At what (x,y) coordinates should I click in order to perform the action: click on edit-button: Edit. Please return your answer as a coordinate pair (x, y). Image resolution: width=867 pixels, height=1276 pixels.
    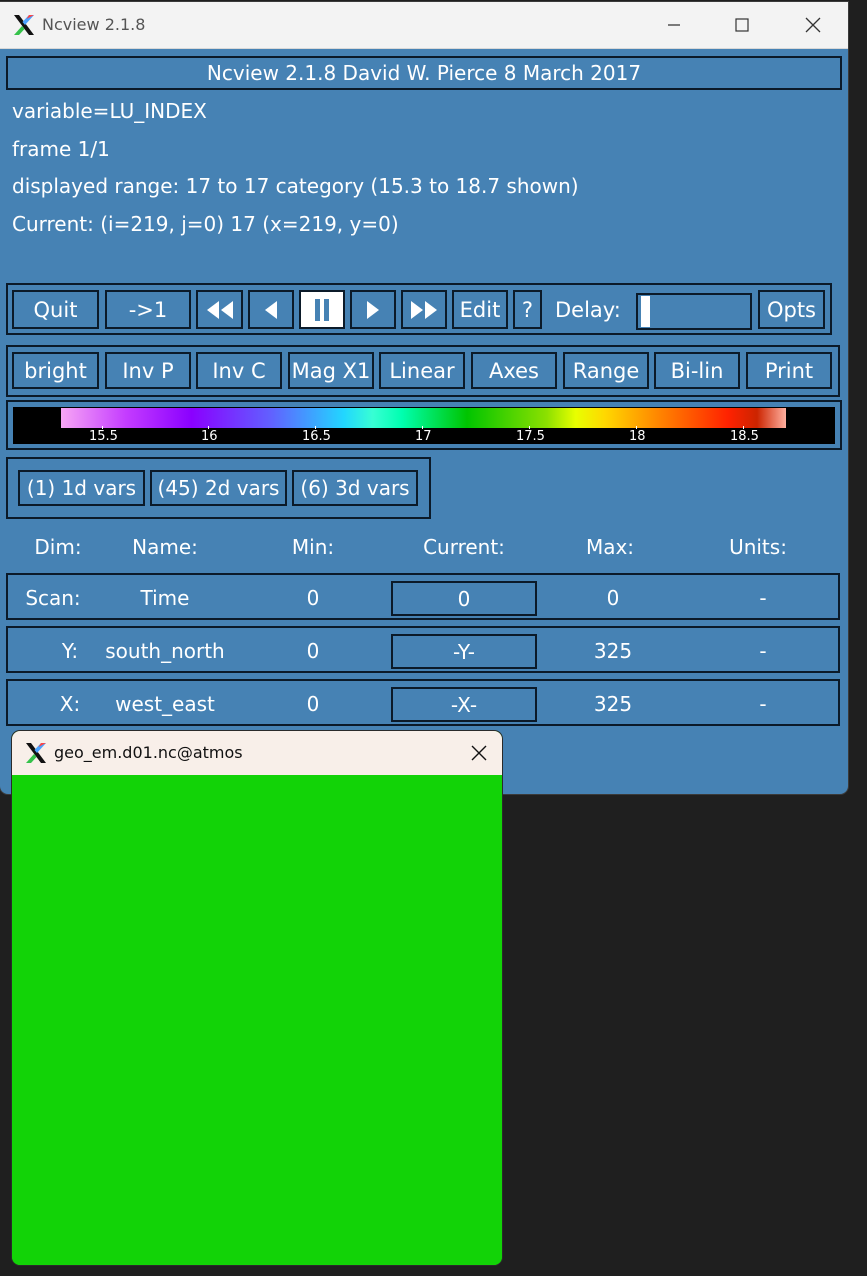
    Looking at the image, I should click on (480, 309).